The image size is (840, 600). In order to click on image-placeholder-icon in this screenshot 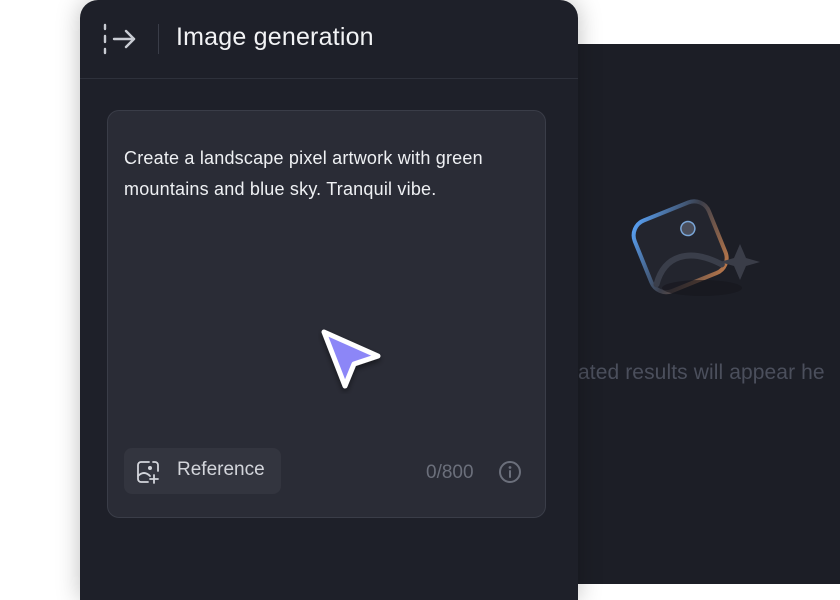, I will do `click(695, 247)`.